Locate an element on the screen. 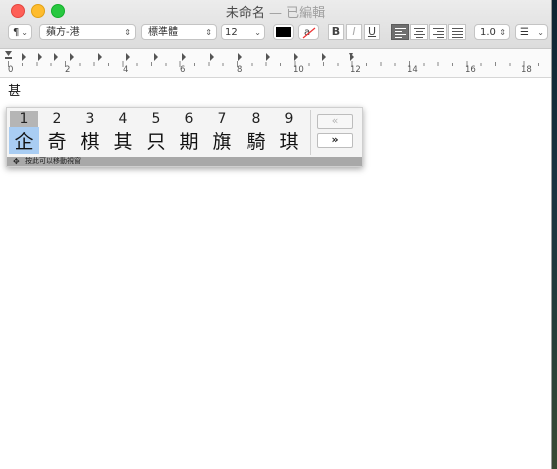  text-color-swatch is located at coordinates (283, 32).